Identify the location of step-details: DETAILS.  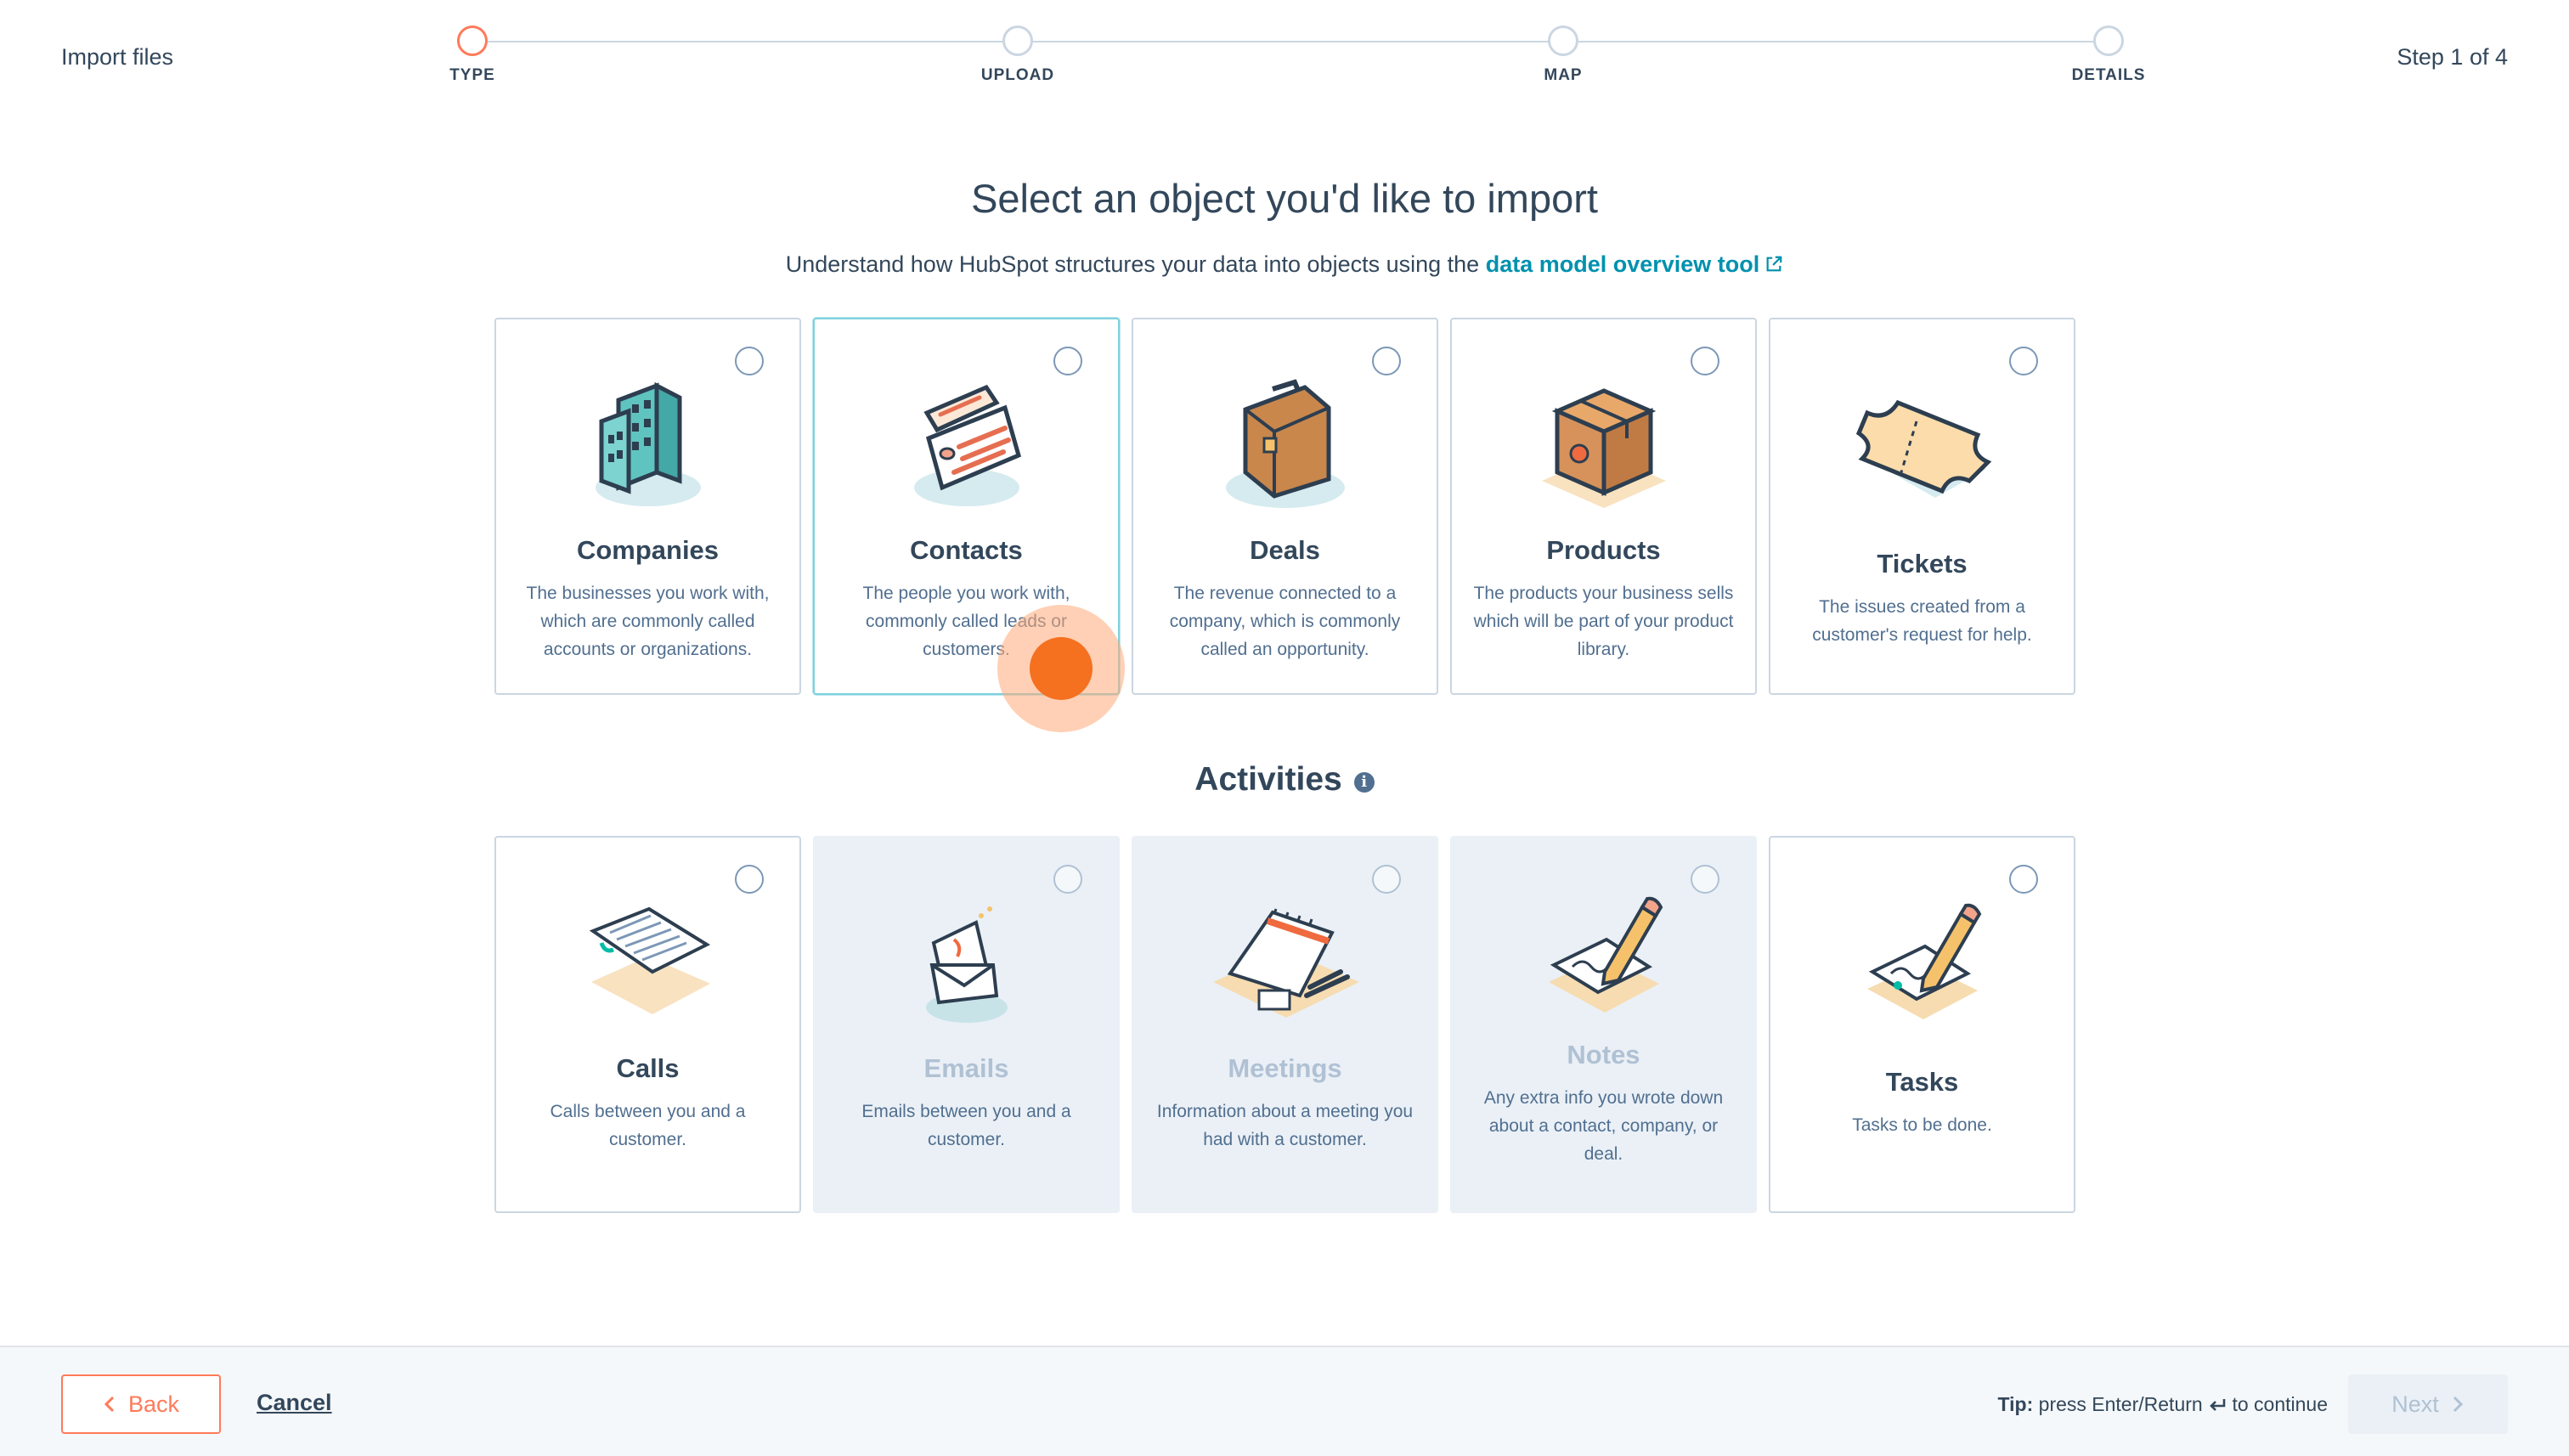
(2109, 55).